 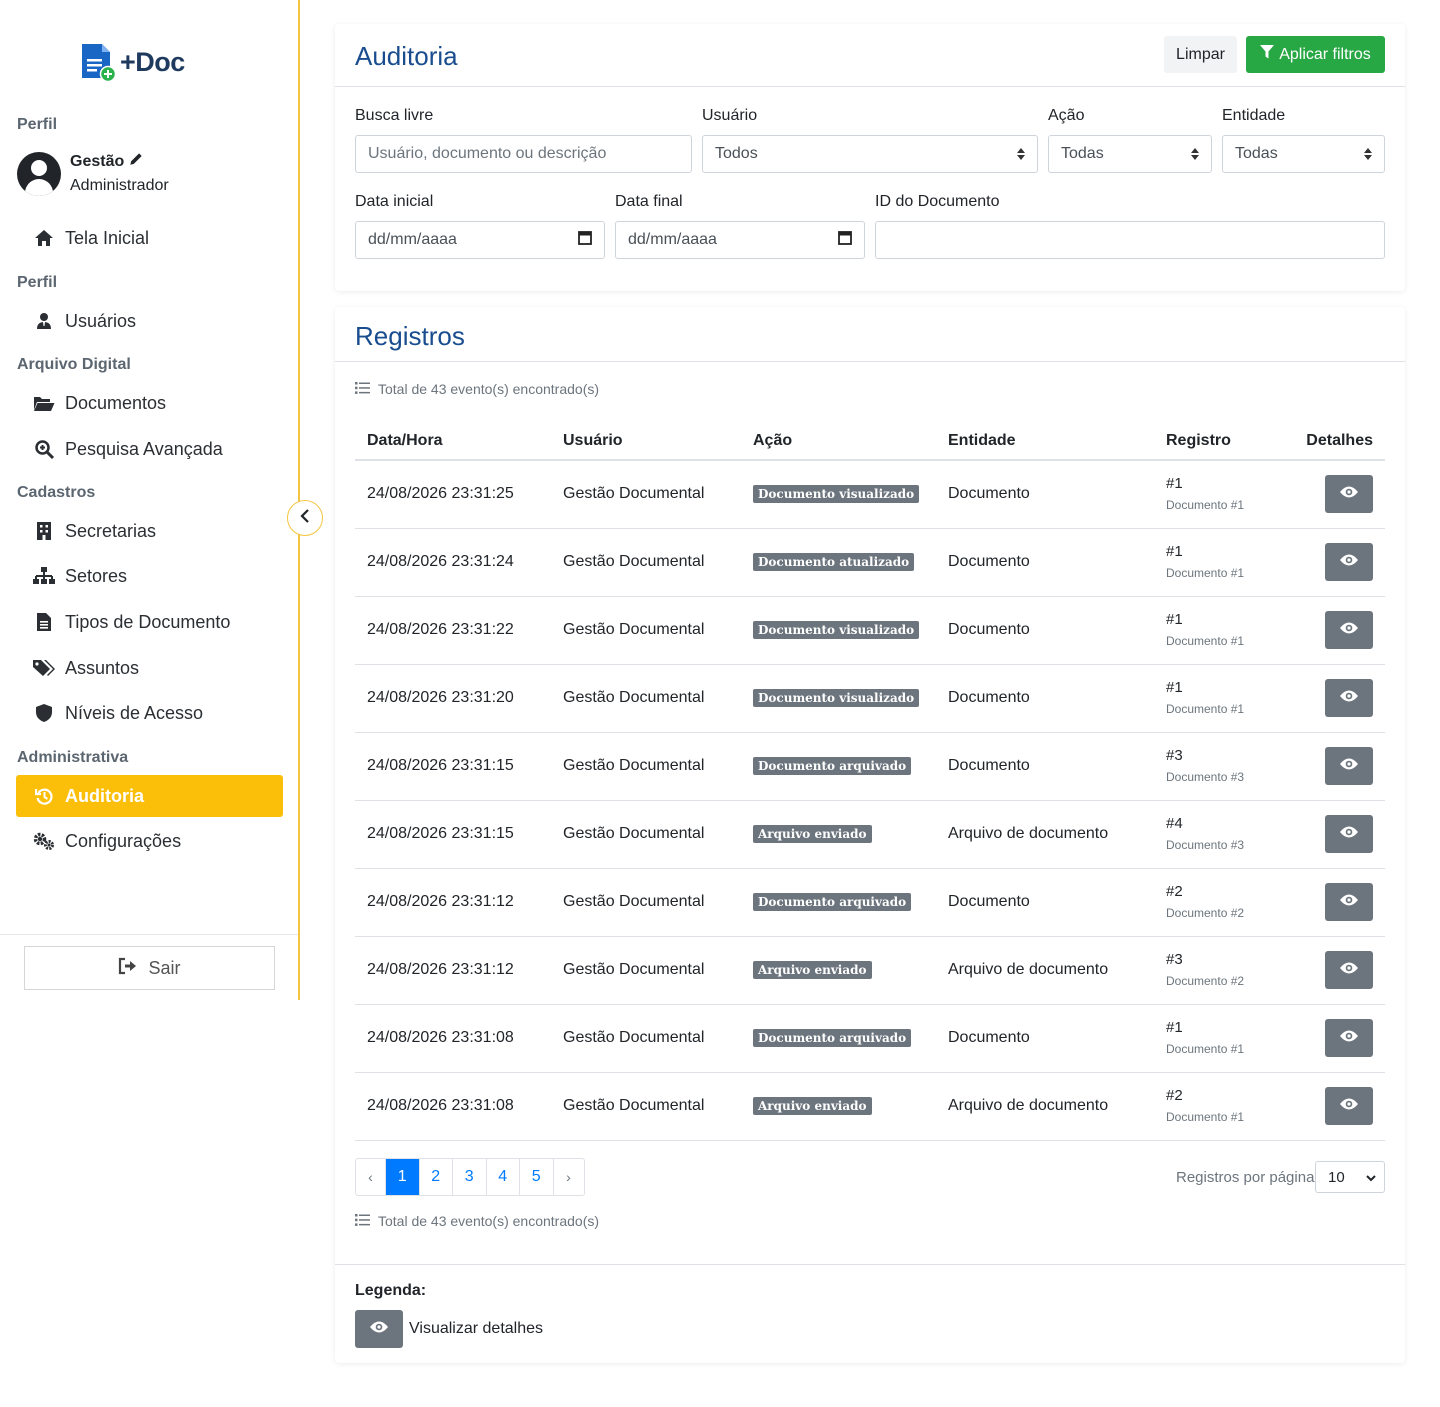 What do you see at coordinates (453, 902) in the screenshot?
I see `cell-datetime: 24/08/2026 23:31:12` at bounding box center [453, 902].